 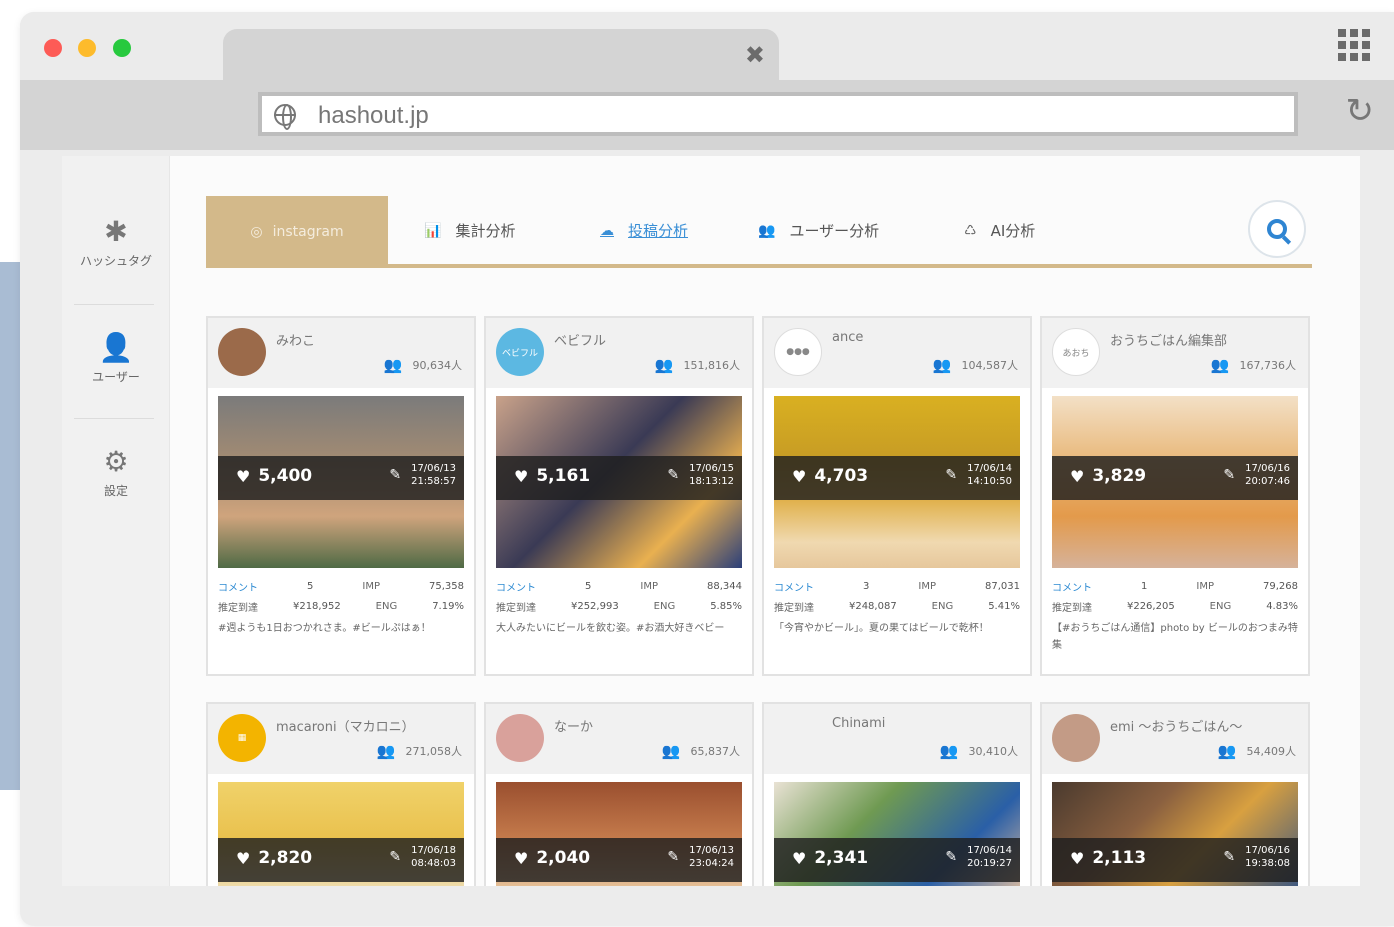 I want to click on like-value: 2,040, so click(x=563, y=858).